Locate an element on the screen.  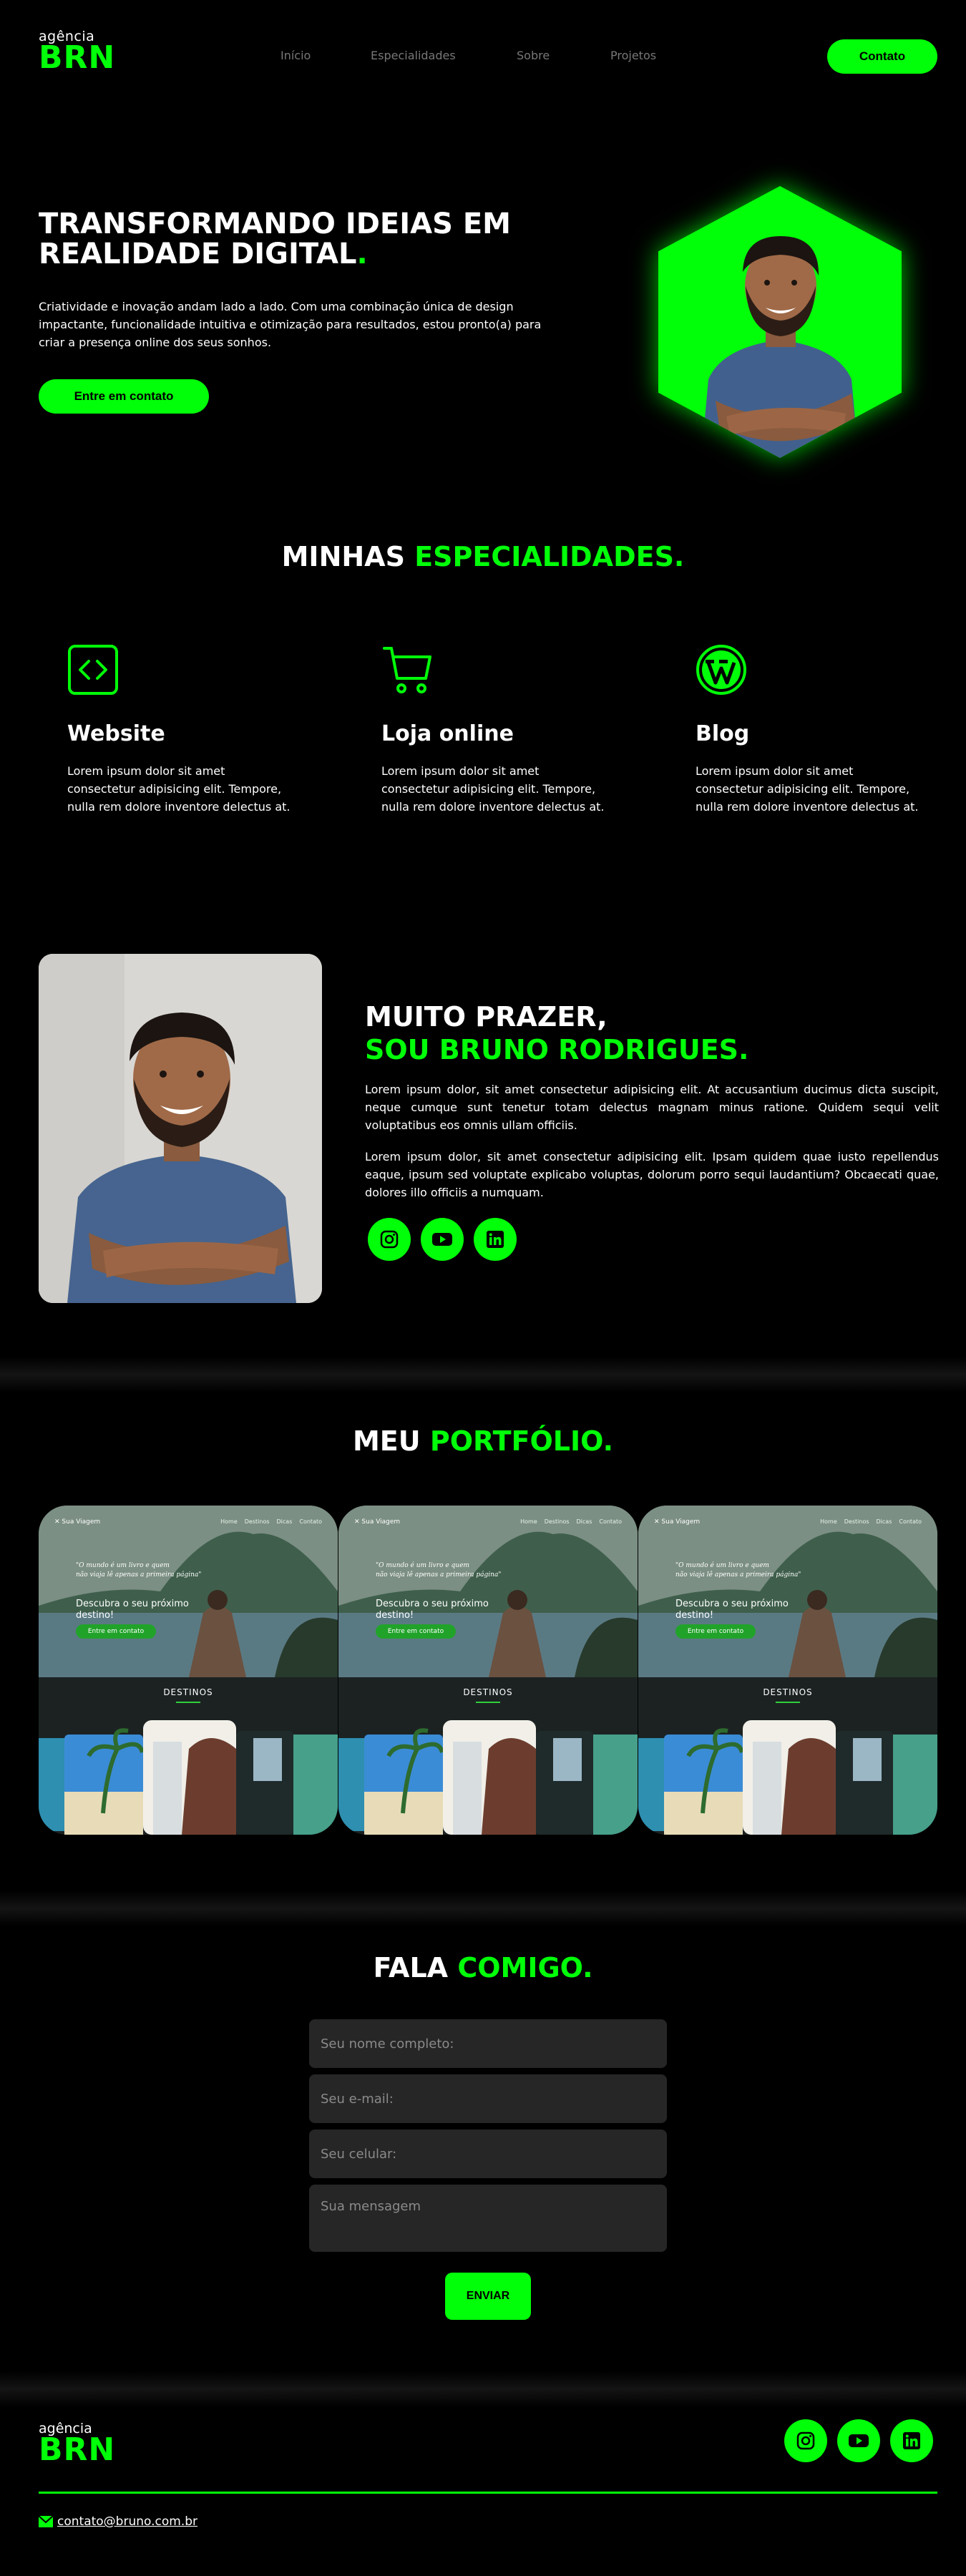
instagram-icon is located at coordinates (390, 1239).